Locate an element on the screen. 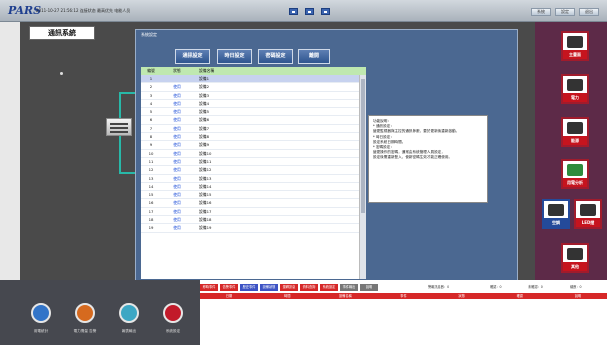 The width and height of the screenshot is (607, 345). row-number: 6 is located at coordinates (151, 120).